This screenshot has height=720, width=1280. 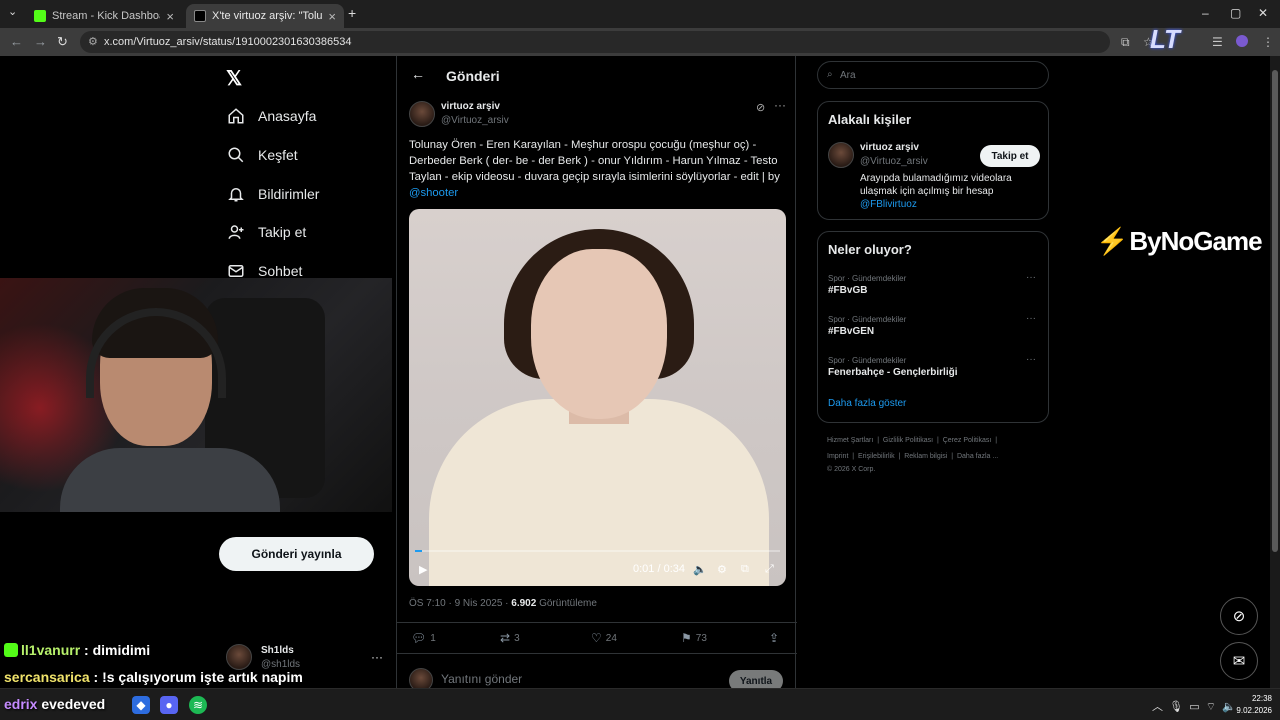 What do you see at coordinates (62, 42) in the screenshot?
I see `reload-icon: ↻` at bounding box center [62, 42].